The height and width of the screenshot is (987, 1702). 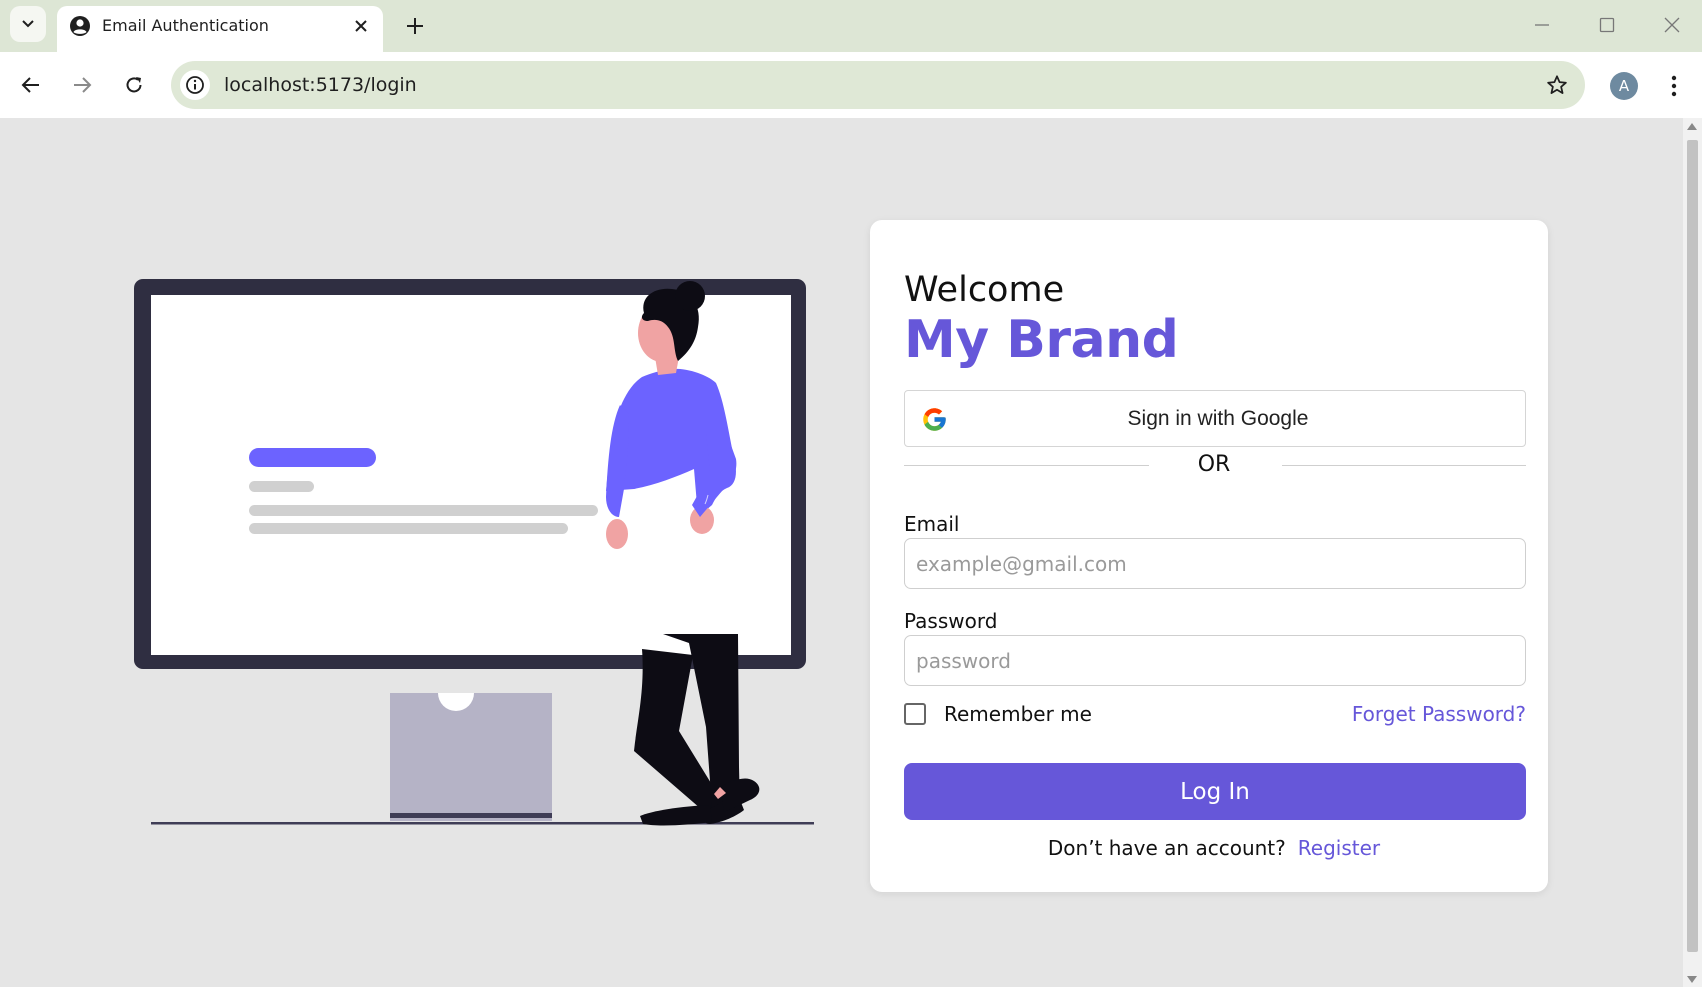 What do you see at coordinates (1692, 126) in the screenshot?
I see `scroll-up-arrow` at bounding box center [1692, 126].